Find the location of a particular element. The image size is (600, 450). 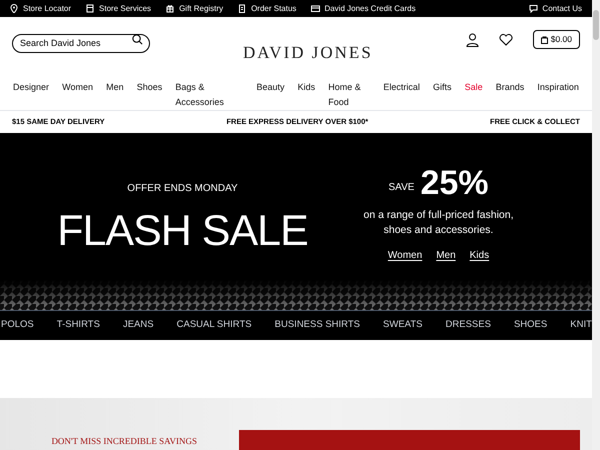

nav-link: Inspiration is located at coordinates (558, 87).